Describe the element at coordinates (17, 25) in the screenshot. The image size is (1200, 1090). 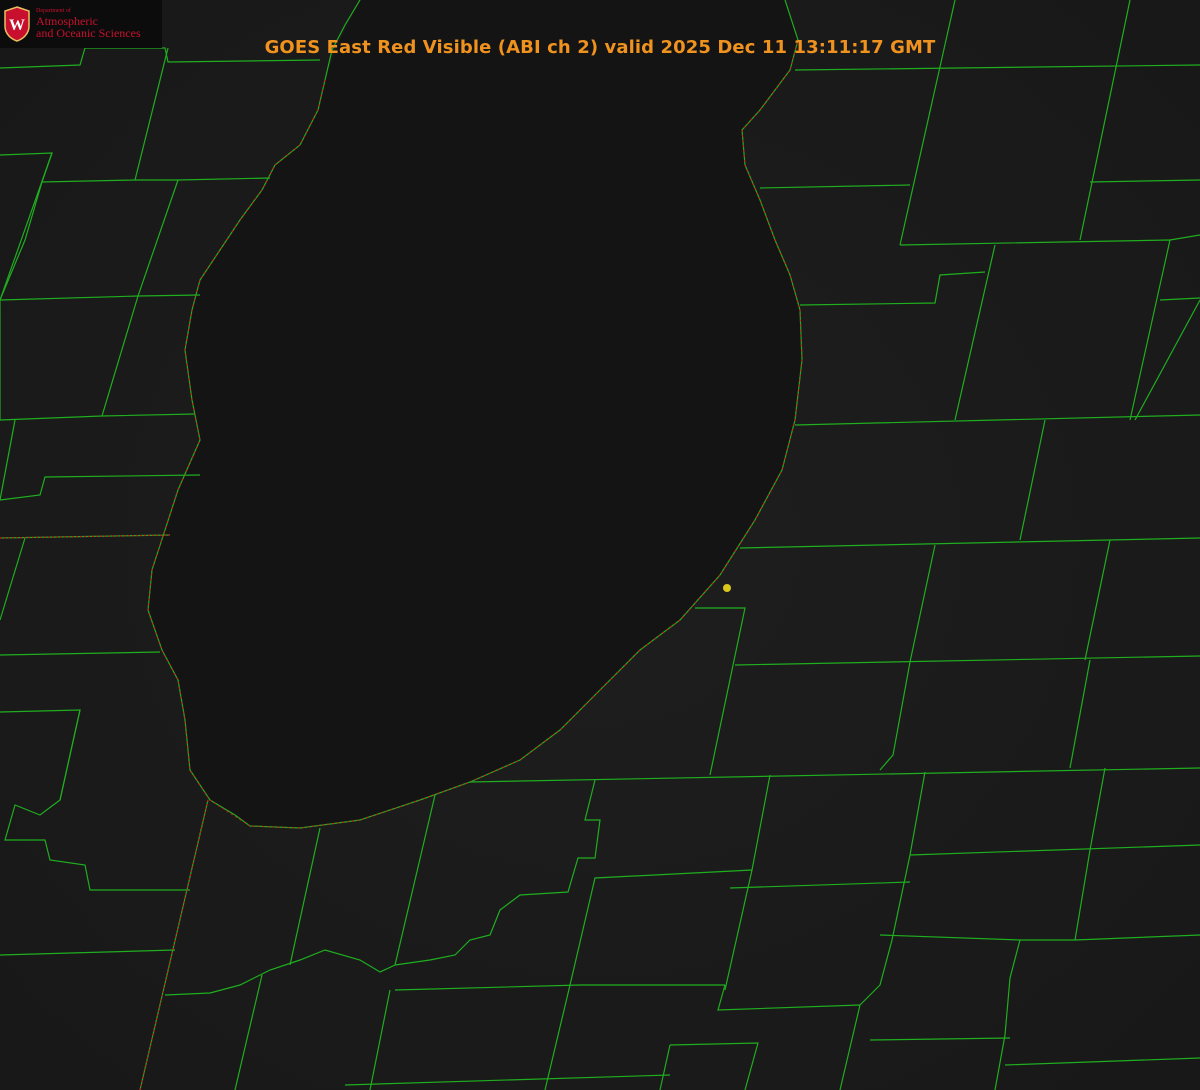
I see `crest-letter: W` at that location.